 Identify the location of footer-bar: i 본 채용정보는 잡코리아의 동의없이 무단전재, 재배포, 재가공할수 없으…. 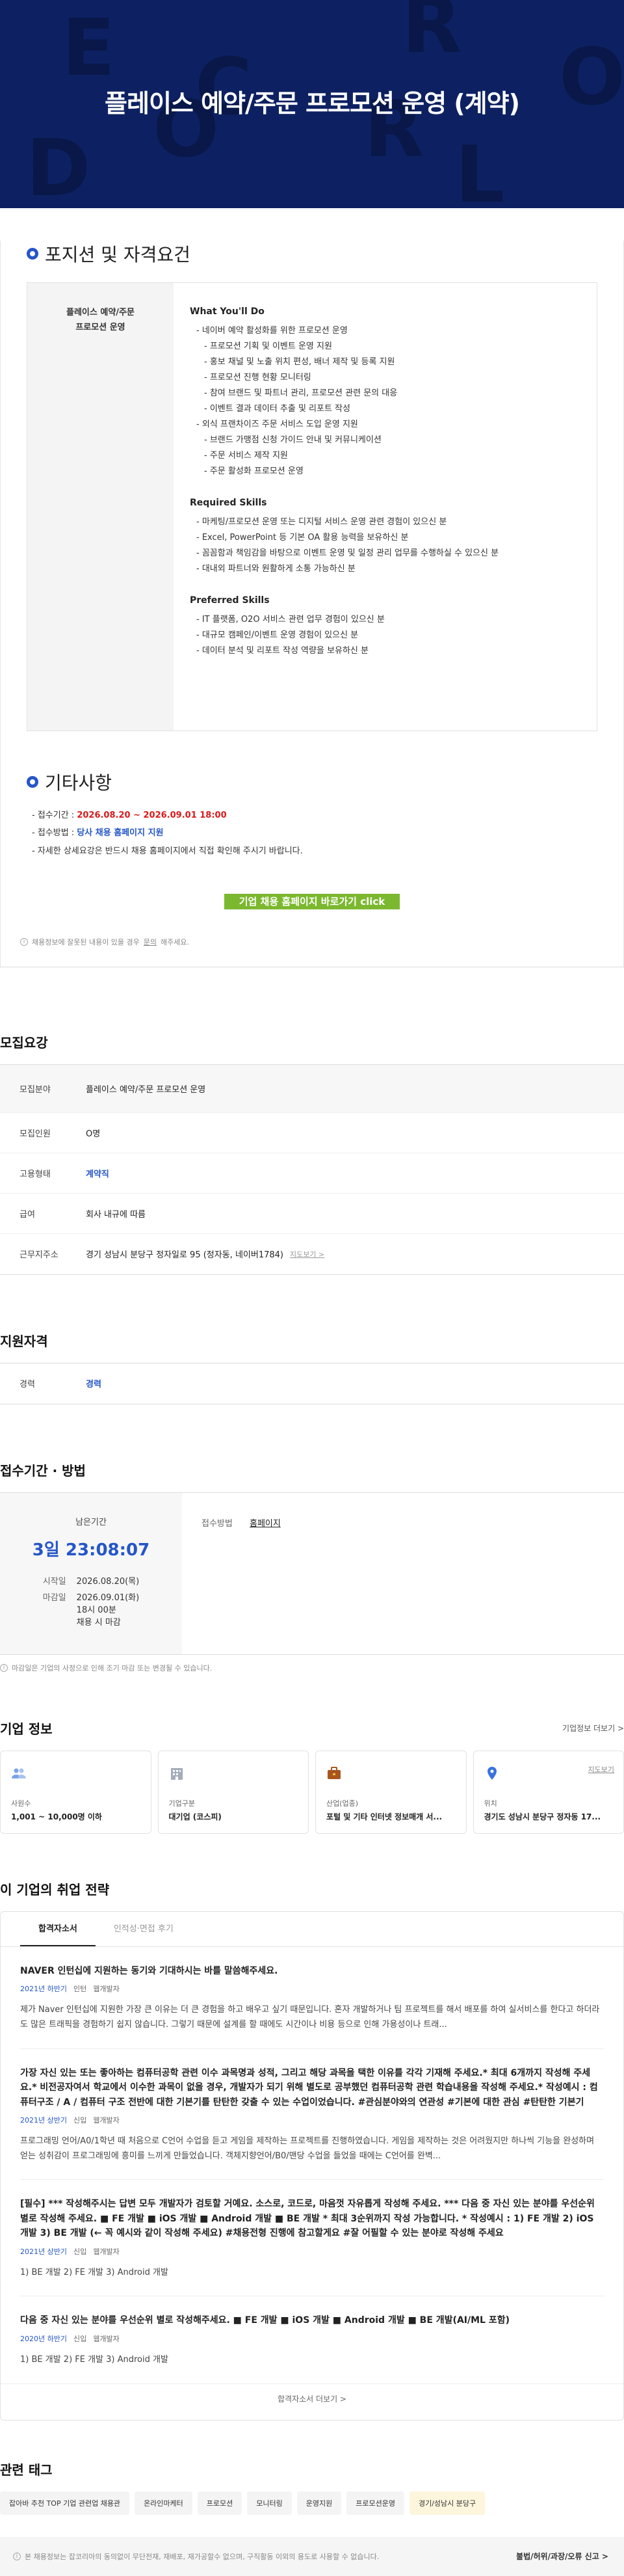
(312, 2556).